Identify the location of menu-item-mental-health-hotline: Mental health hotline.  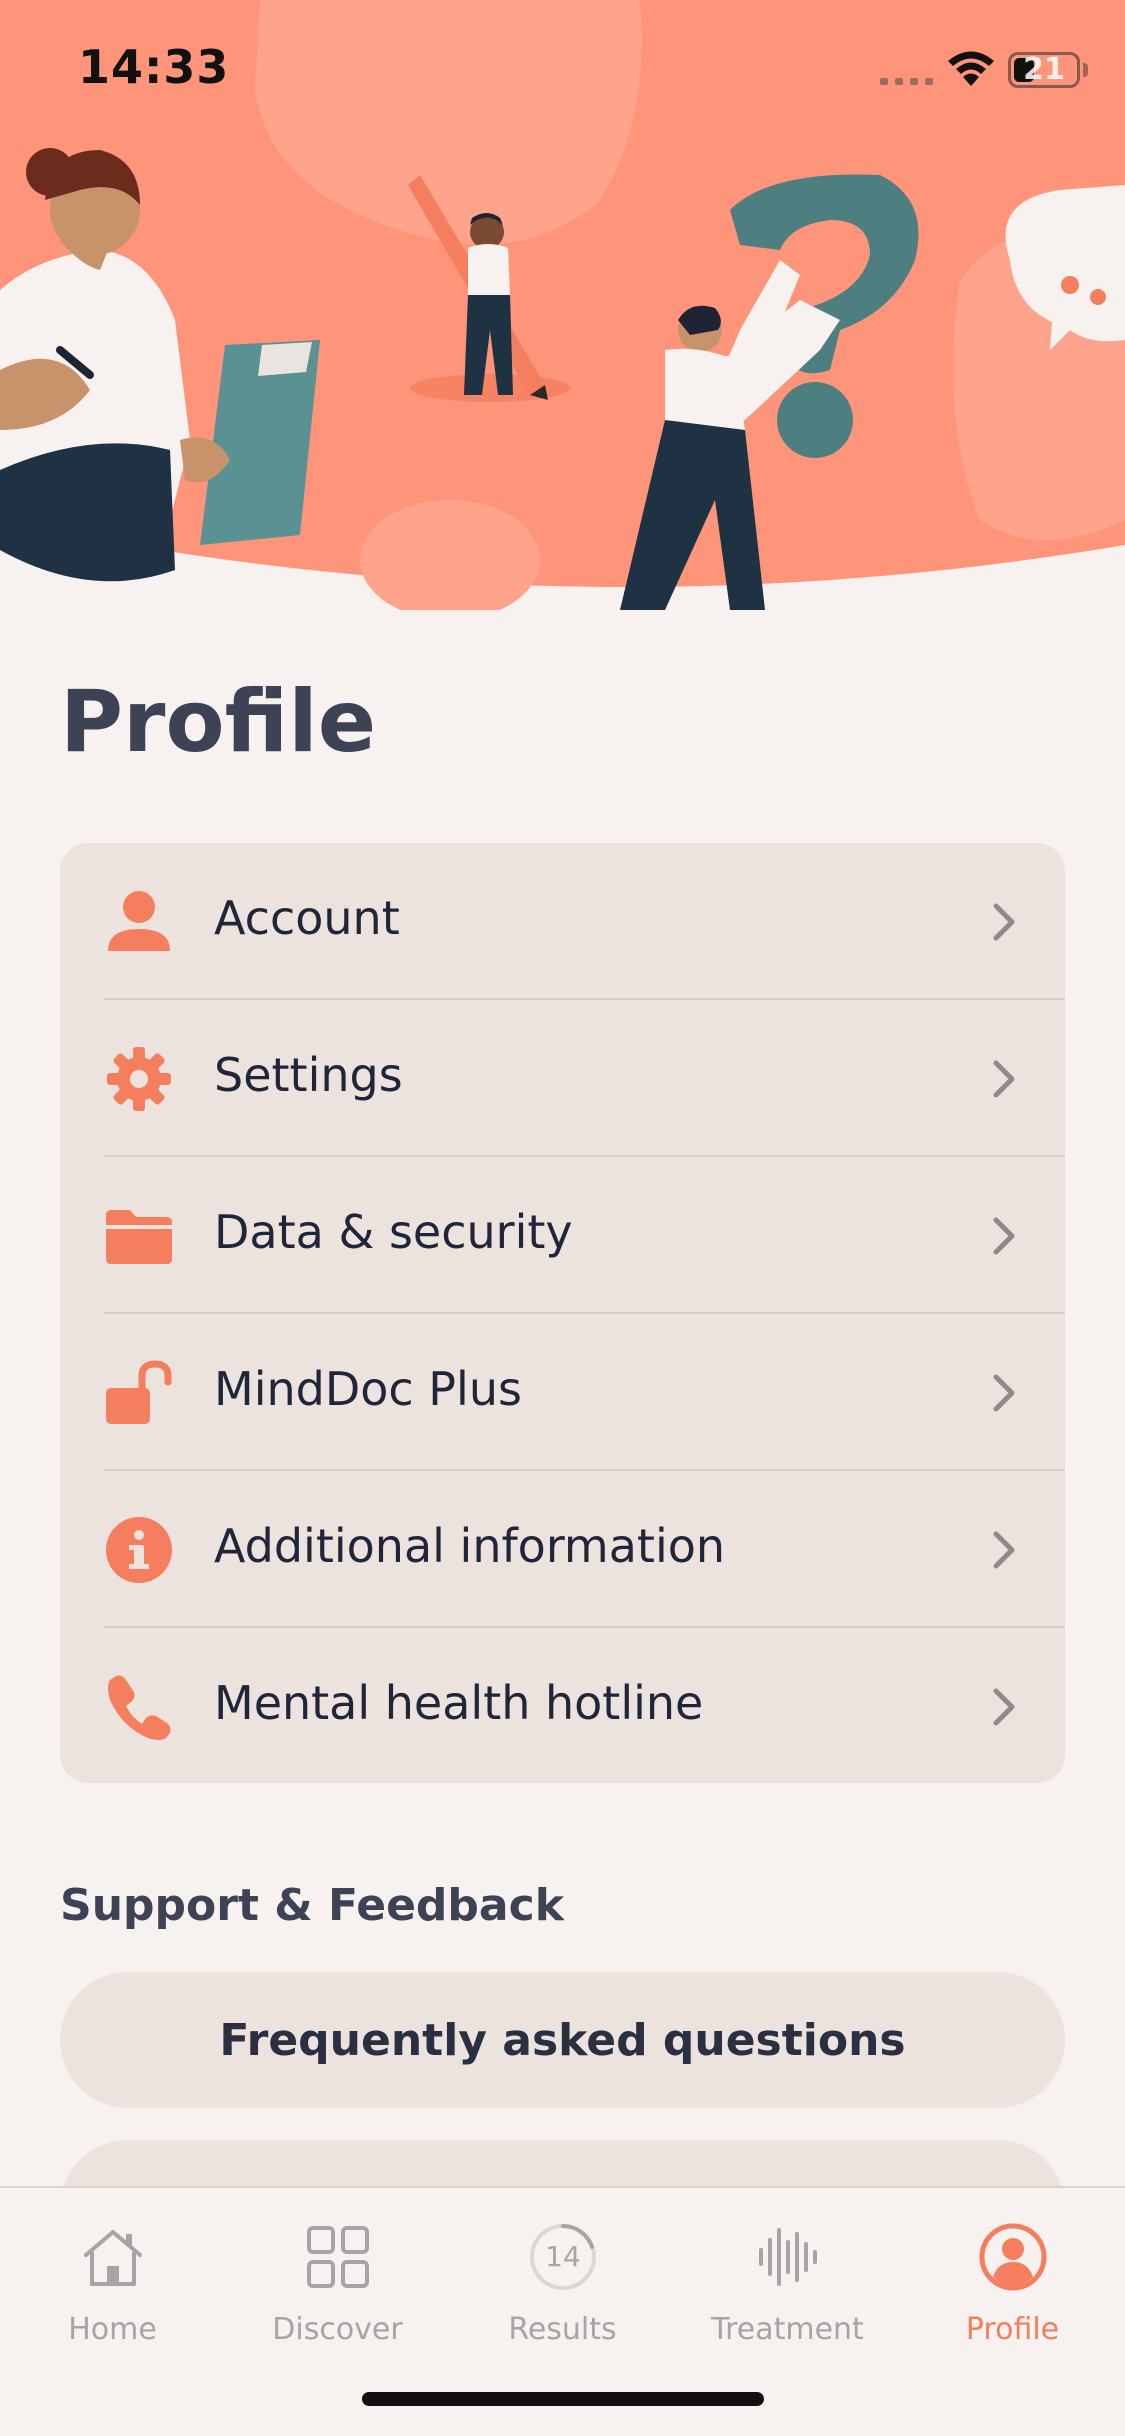
(562, 1705).